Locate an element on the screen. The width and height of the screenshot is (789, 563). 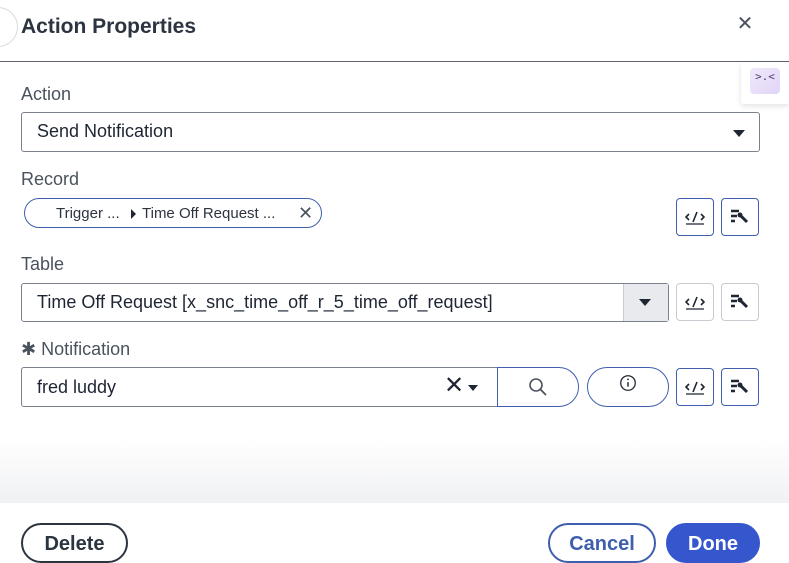
assistant-icon: >.< is located at coordinates (765, 81).